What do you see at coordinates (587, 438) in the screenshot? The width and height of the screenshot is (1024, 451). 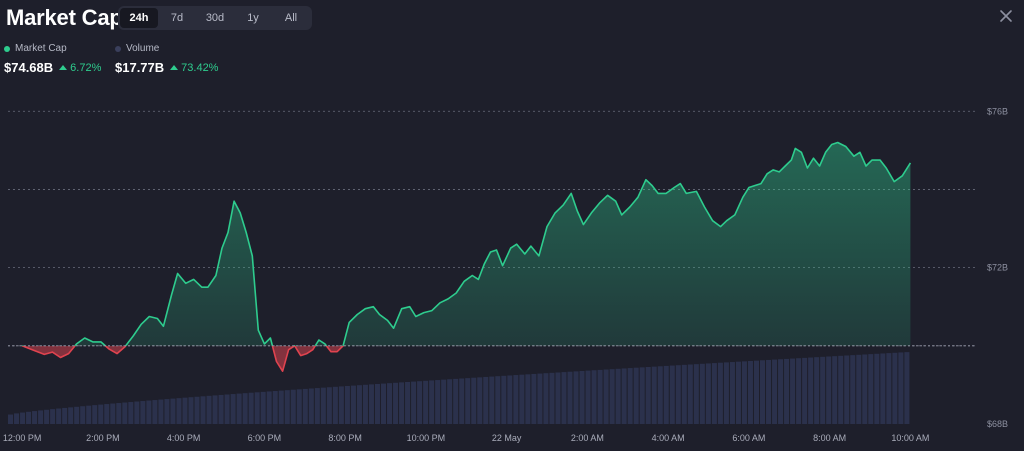 I see `x-tick-label: 2:00 AM` at bounding box center [587, 438].